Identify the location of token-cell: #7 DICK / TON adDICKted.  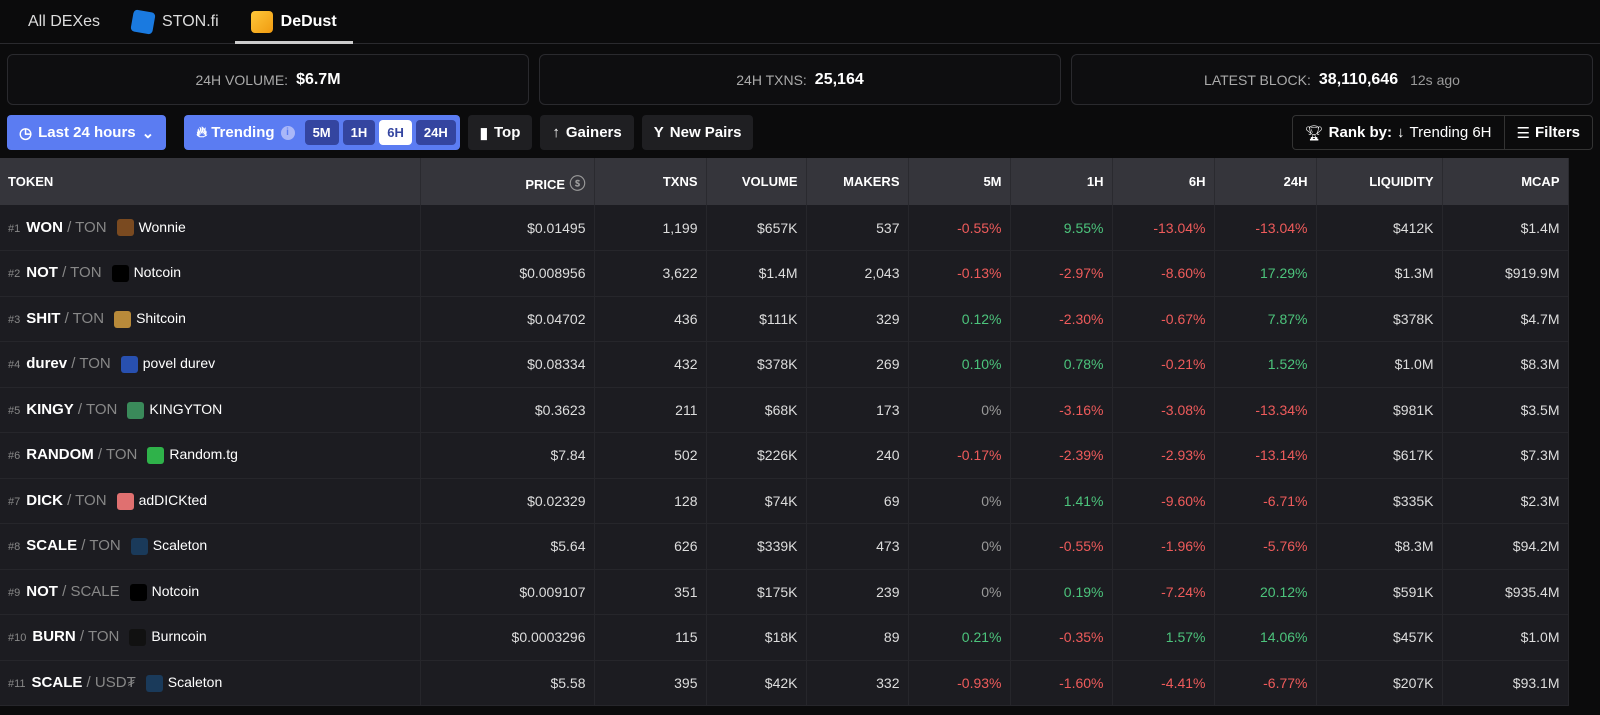
(210, 501).